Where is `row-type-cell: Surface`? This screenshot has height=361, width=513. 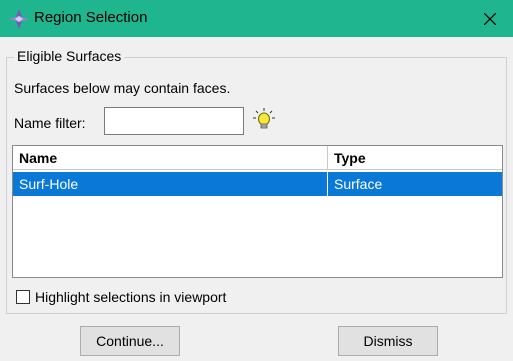
row-type-cell: Surface is located at coordinates (358, 184).